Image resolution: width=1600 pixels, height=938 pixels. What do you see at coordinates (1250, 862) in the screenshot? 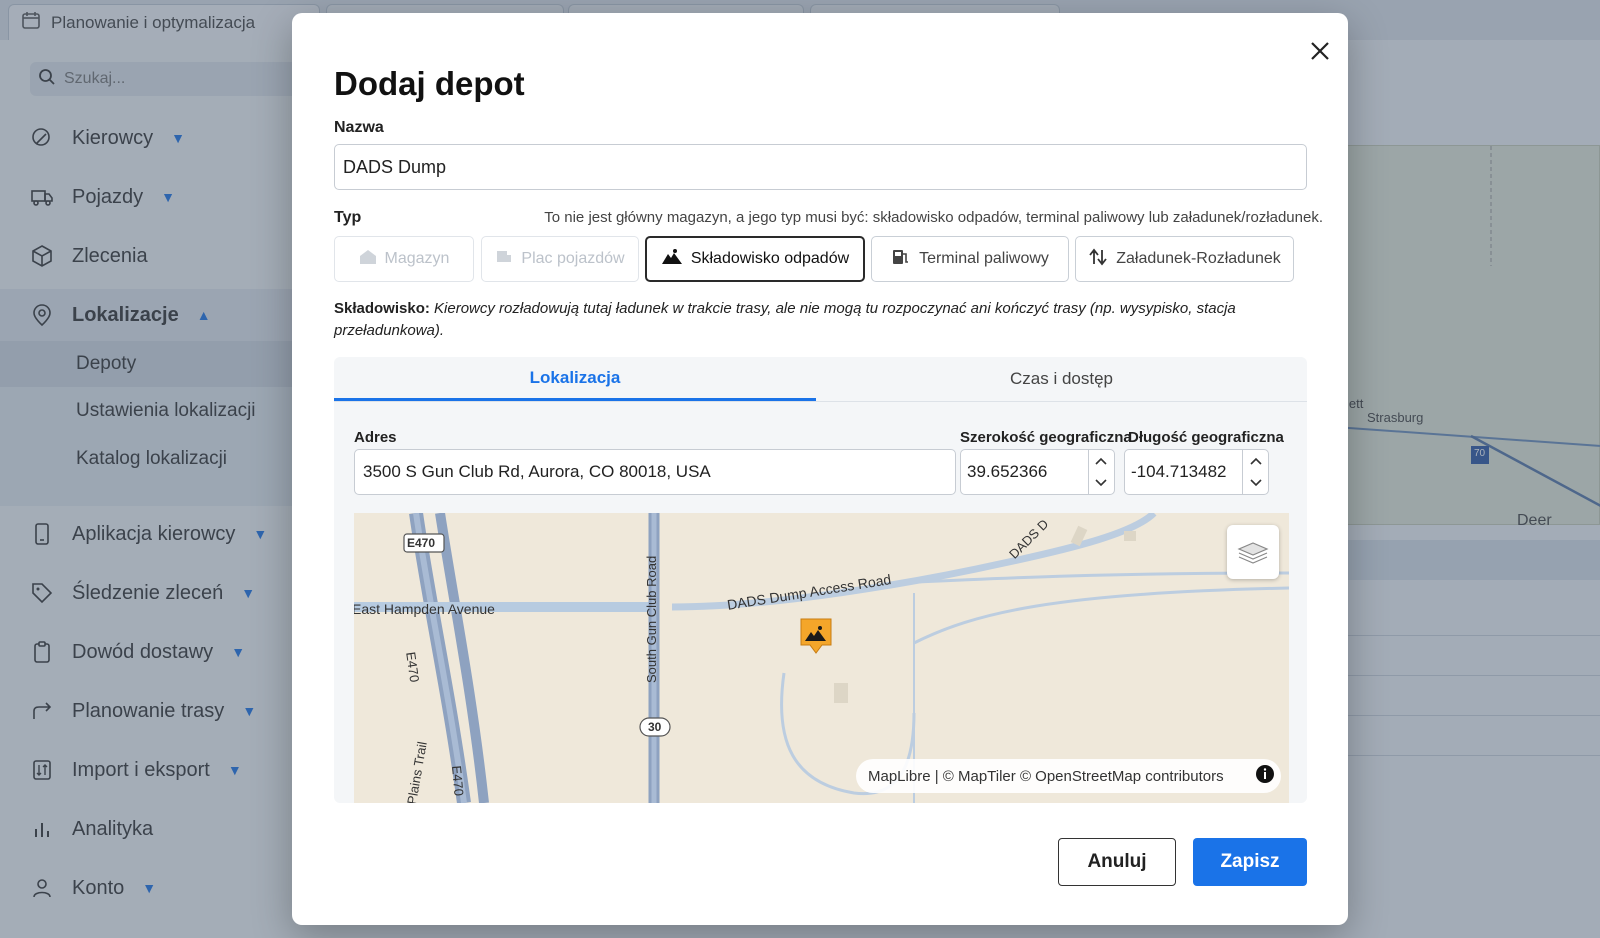
I see `save-button: Zapisz` at bounding box center [1250, 862].